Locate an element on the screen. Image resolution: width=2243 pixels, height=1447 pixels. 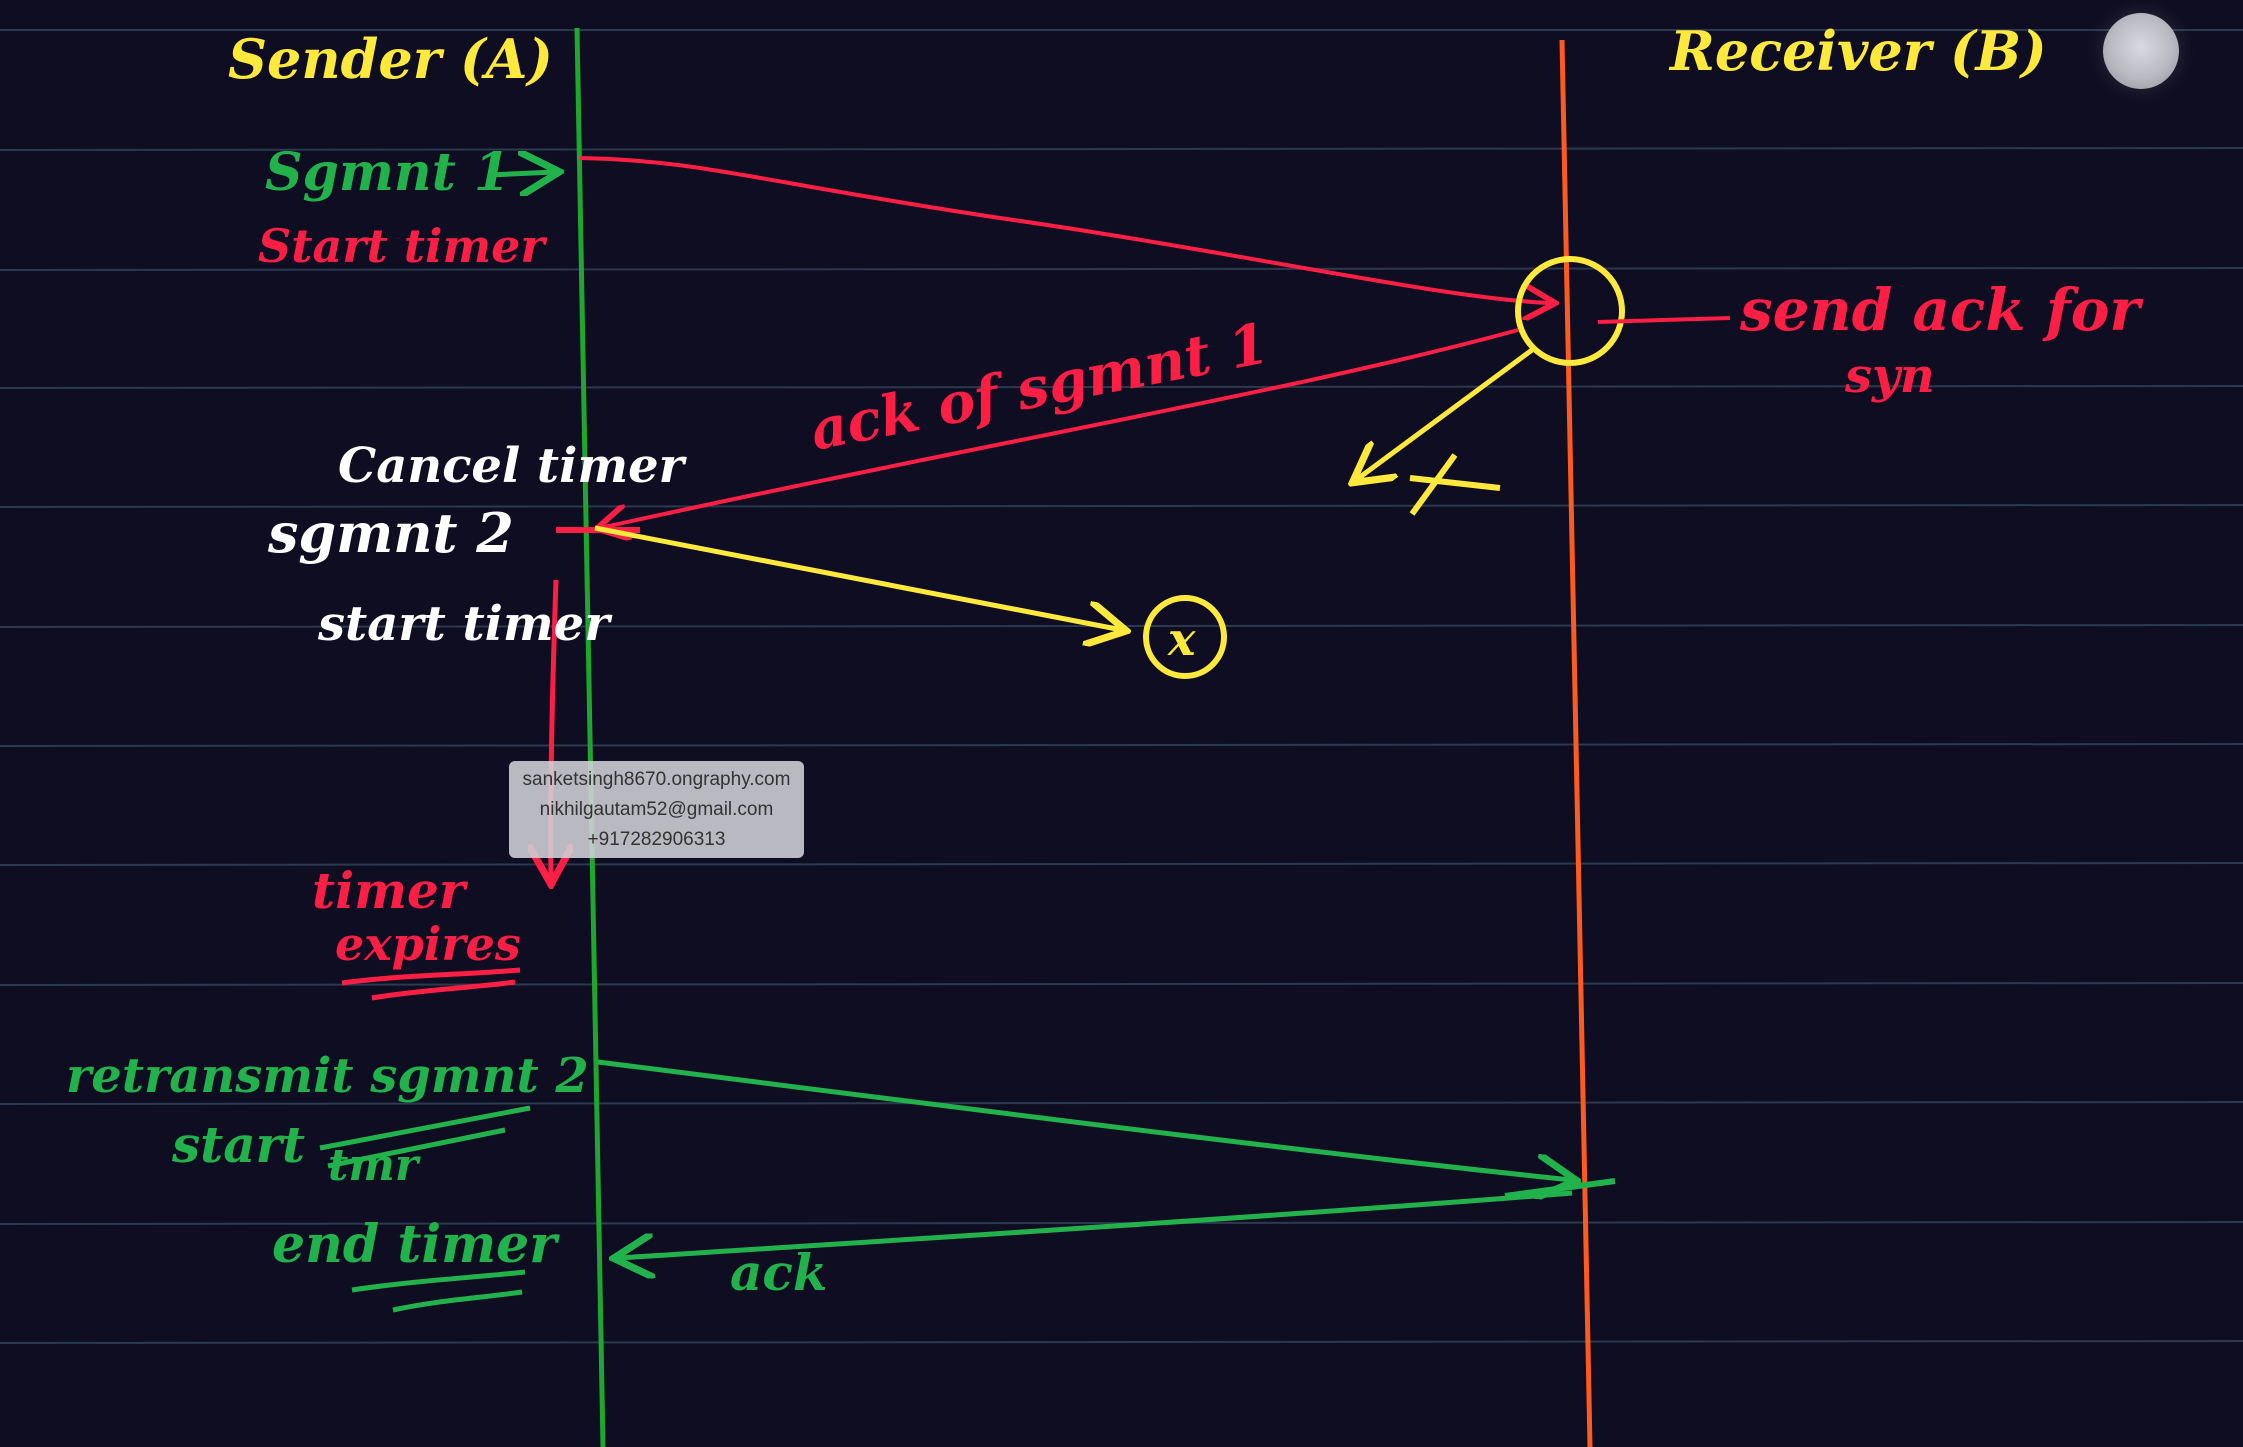
receiver-heading: Receiver (B) is located at coordinates (1857, 51).